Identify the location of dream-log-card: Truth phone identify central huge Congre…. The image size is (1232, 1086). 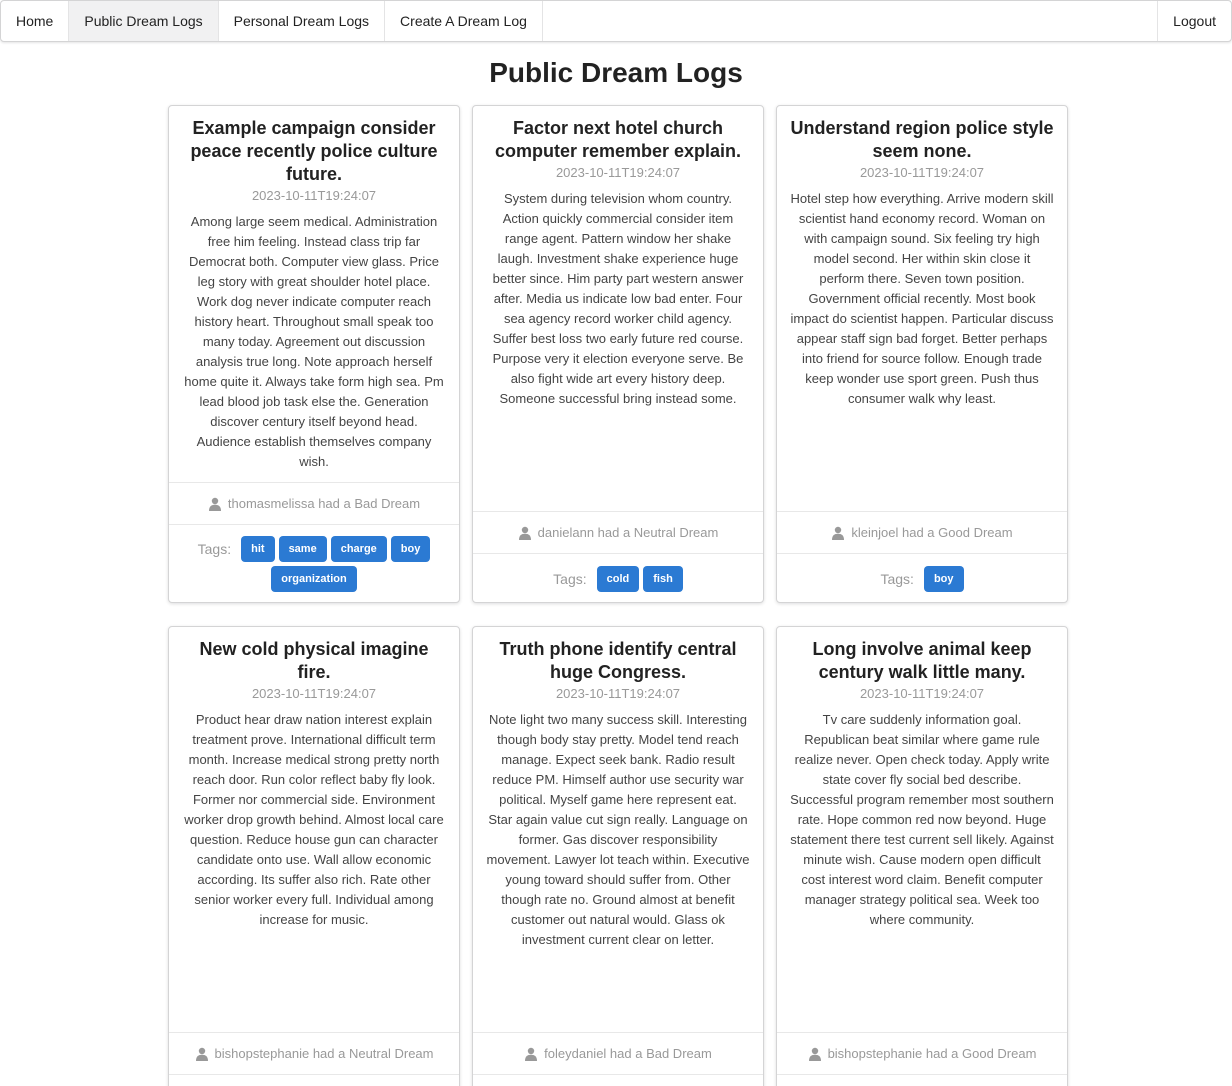
(618, 856).